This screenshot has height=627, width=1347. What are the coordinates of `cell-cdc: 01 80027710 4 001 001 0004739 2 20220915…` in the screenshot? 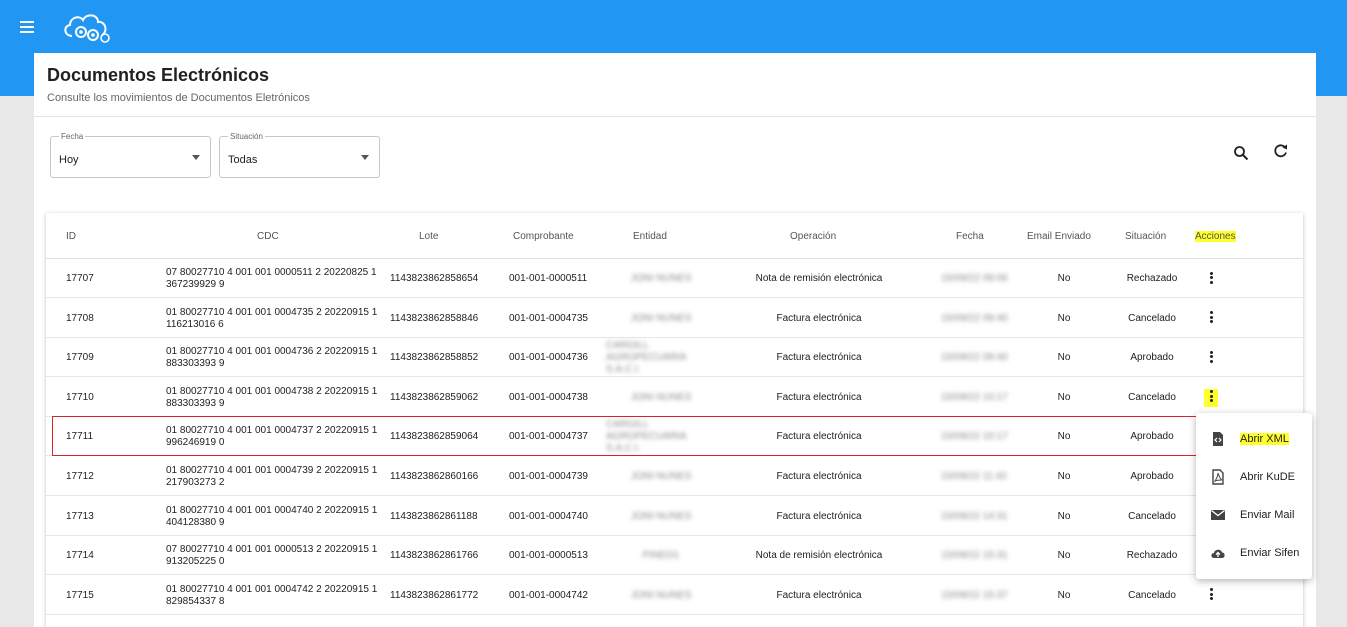 It's located at (275, 477).